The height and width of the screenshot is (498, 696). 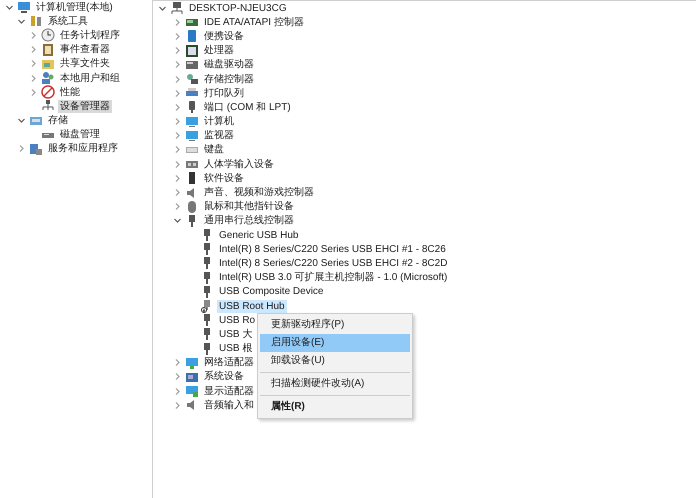 What do you see at coordinates (239, 164) in the screenshot?
I see `tree-item: 人体学输入设备` at bounding box center [239, 164].